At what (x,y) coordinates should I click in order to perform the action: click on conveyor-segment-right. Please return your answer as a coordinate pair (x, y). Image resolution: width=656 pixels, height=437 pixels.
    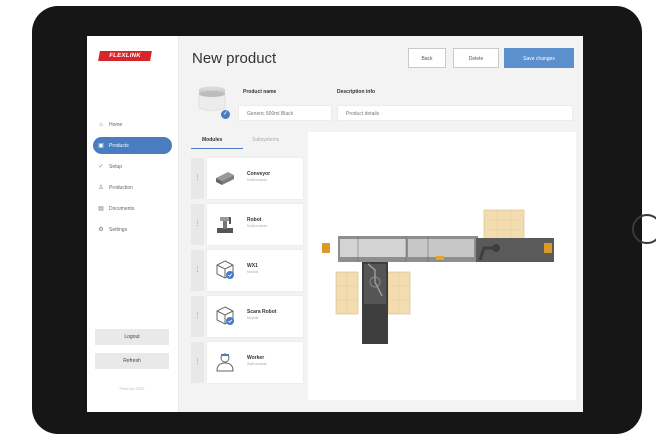
    Looking at the image, I should click on (515, 250).